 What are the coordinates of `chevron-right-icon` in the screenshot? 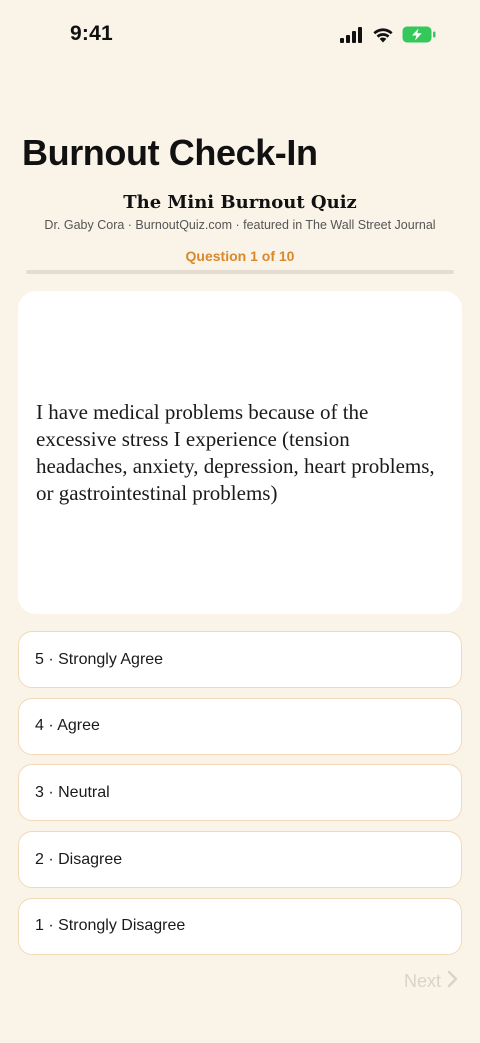 It's located at (452, 981).